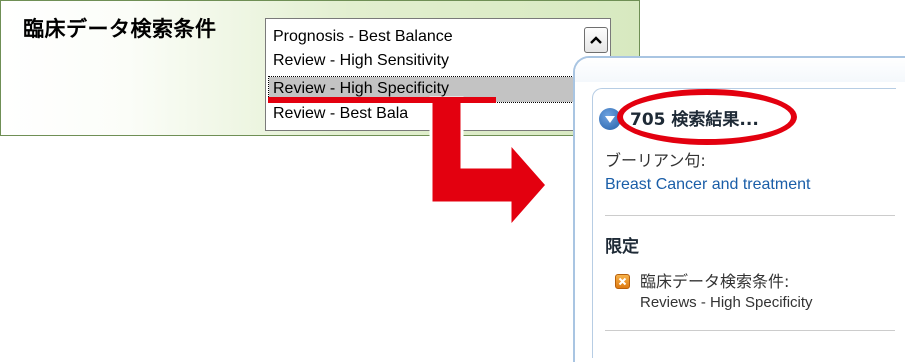  Describe the element at coordinates (120, 29) in the screenshot. I see `criteria-label: 臨床データ検索条件` at that location.